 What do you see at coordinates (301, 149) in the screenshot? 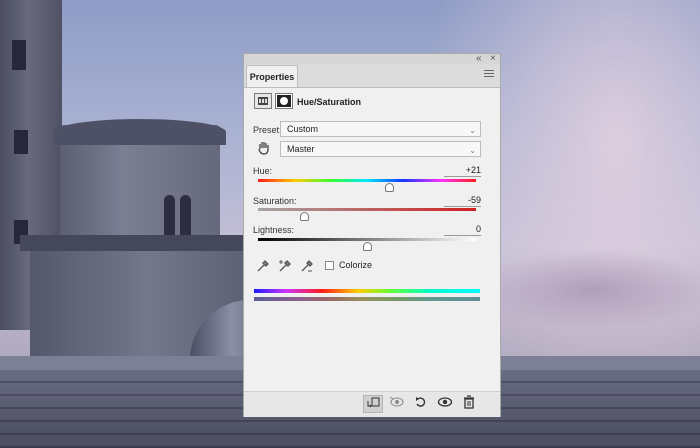
I see `channel-value: Master` at bounding box center [301, 149].